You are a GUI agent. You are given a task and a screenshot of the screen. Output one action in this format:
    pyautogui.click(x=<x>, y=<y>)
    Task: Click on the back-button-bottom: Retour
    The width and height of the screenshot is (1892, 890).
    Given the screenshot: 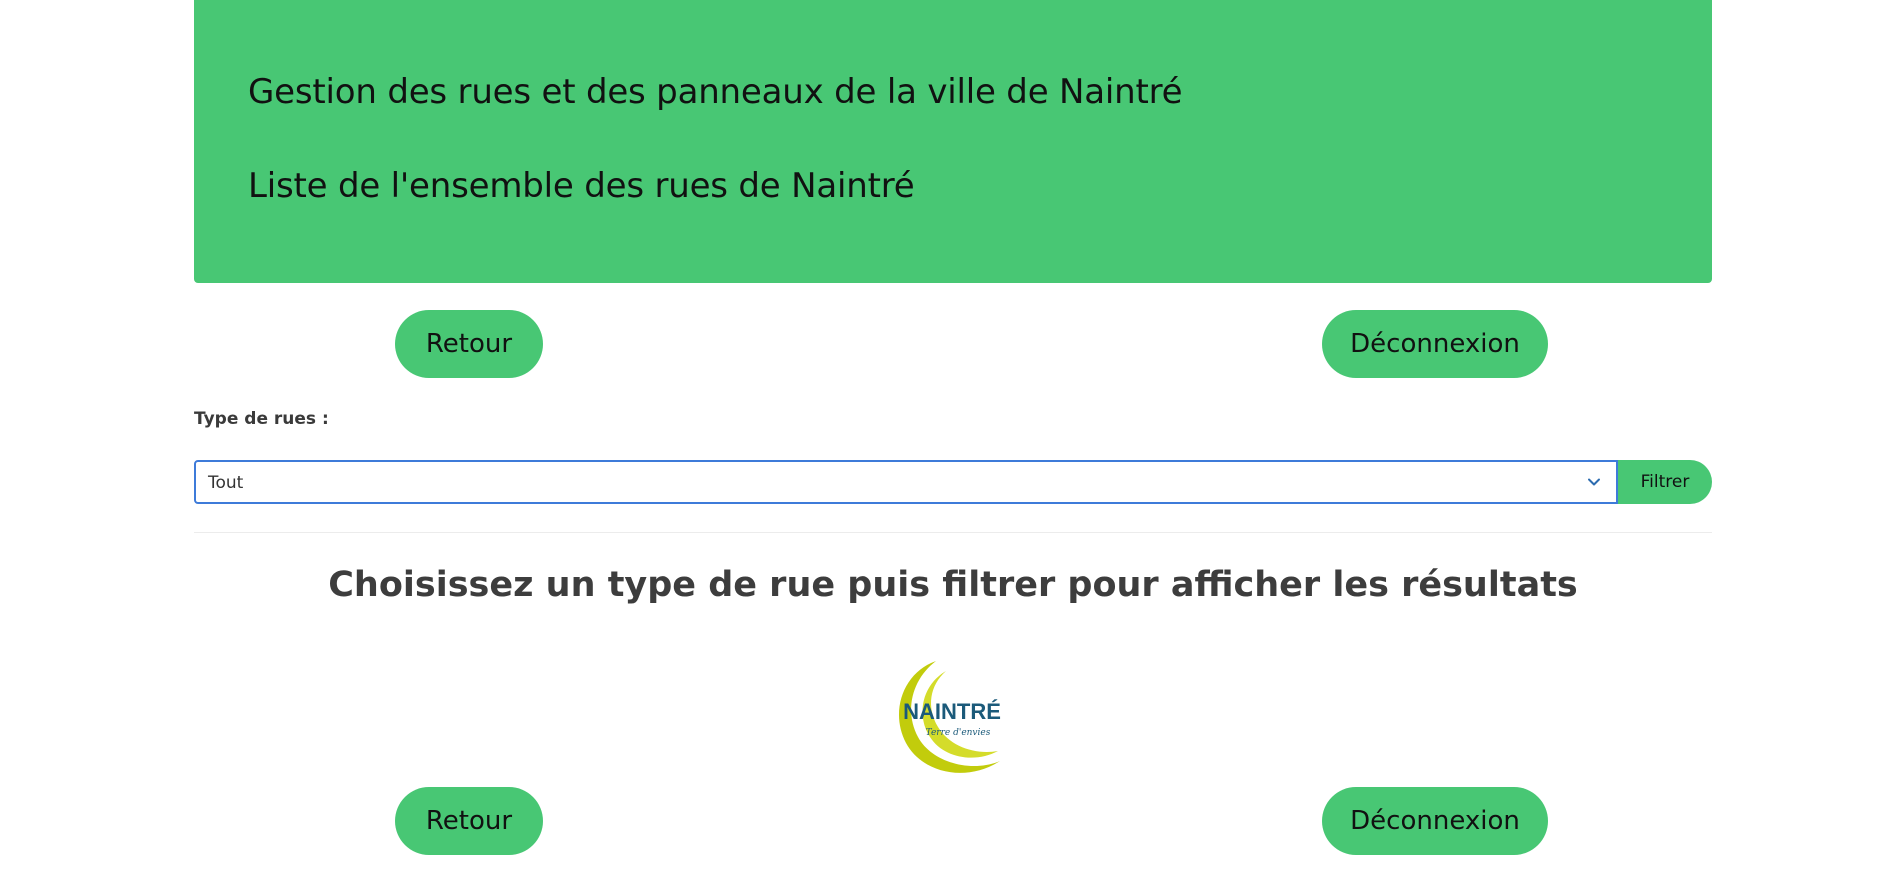 What is the action you would take?
    pyautogui.click(x=469, y=821)
    